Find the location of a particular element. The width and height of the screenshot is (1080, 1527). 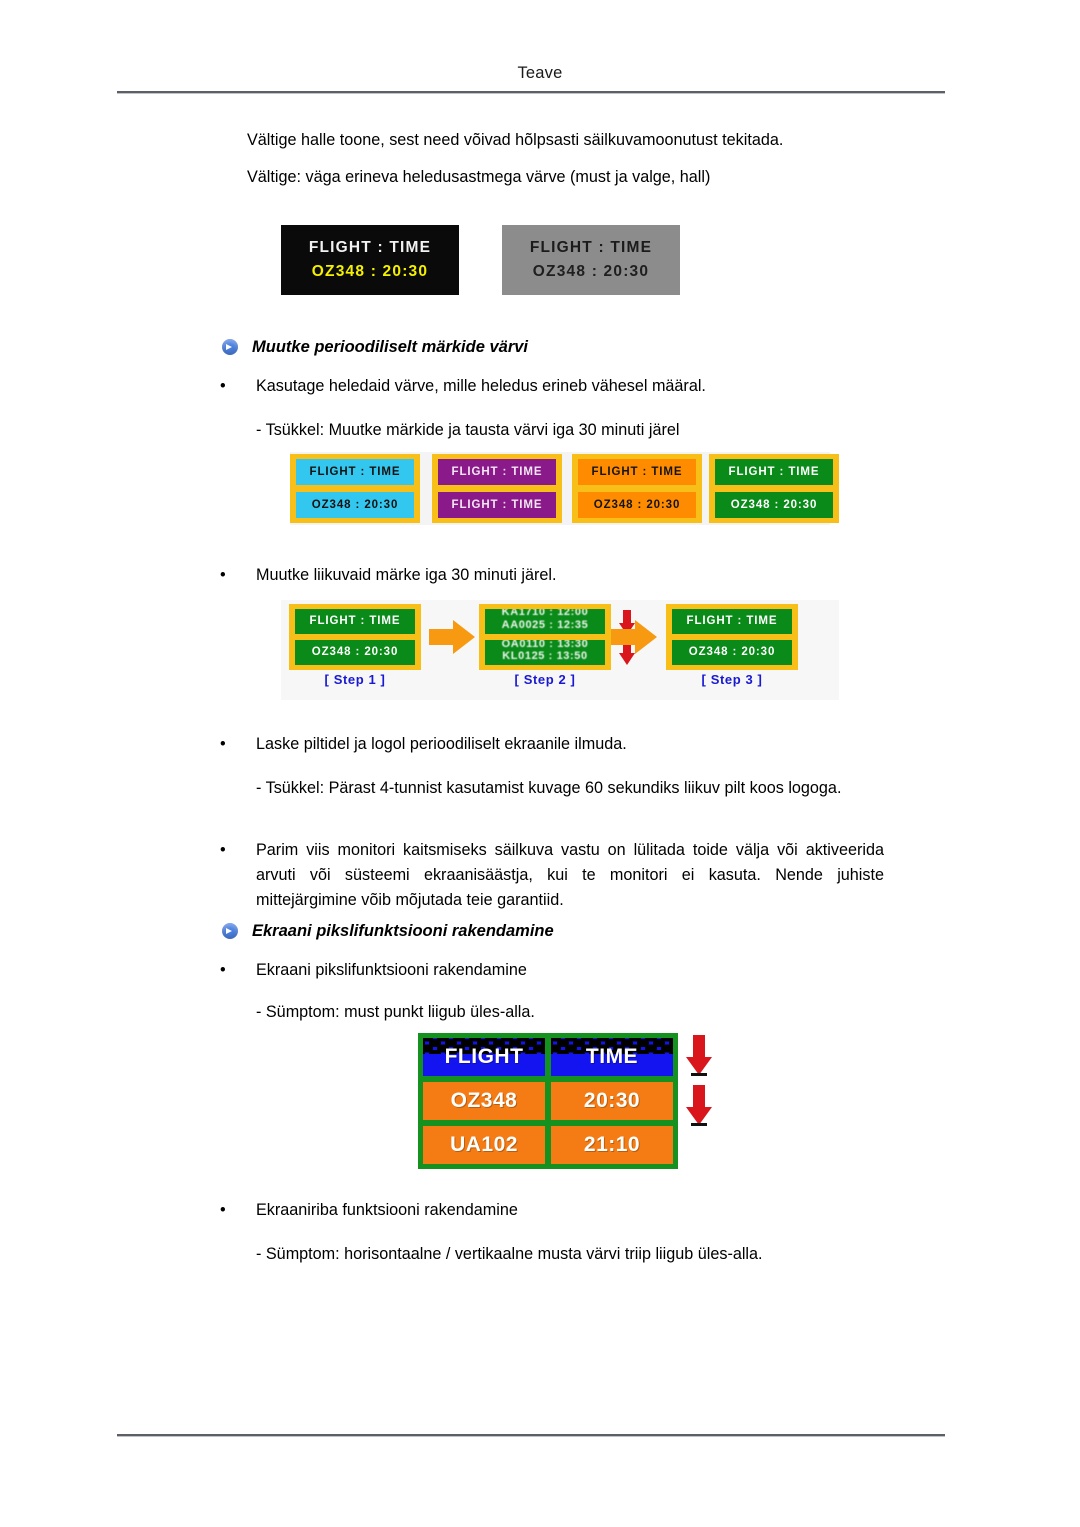

board-arrows is located at coordinates (699, 1101).